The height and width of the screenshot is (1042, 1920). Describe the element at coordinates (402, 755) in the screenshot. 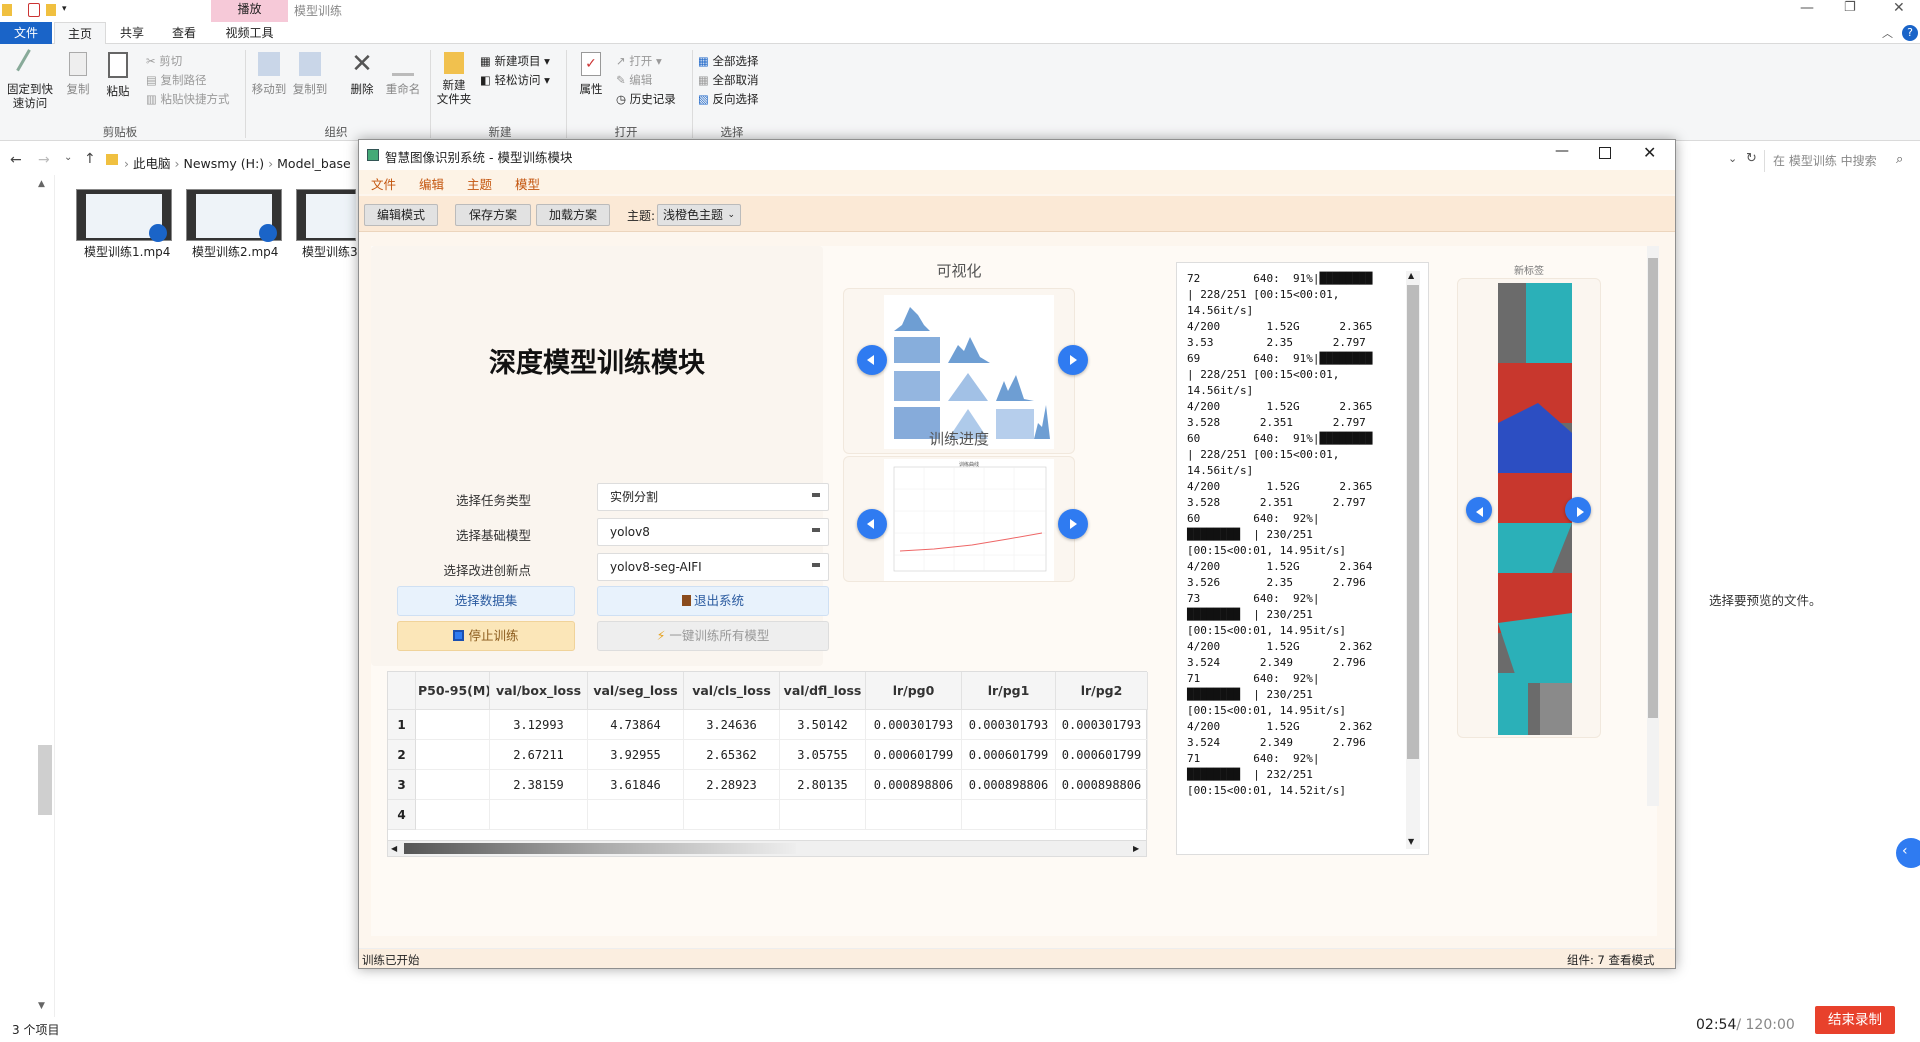

I see `row-number: 2` at that location.